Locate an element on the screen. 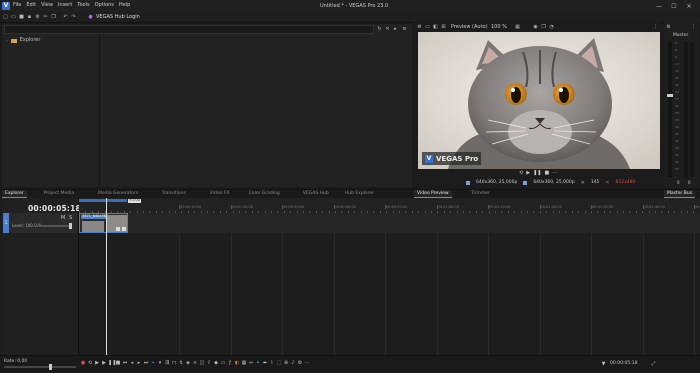  crossfade-icon: ⨯ is located at coordinates (195, 364).